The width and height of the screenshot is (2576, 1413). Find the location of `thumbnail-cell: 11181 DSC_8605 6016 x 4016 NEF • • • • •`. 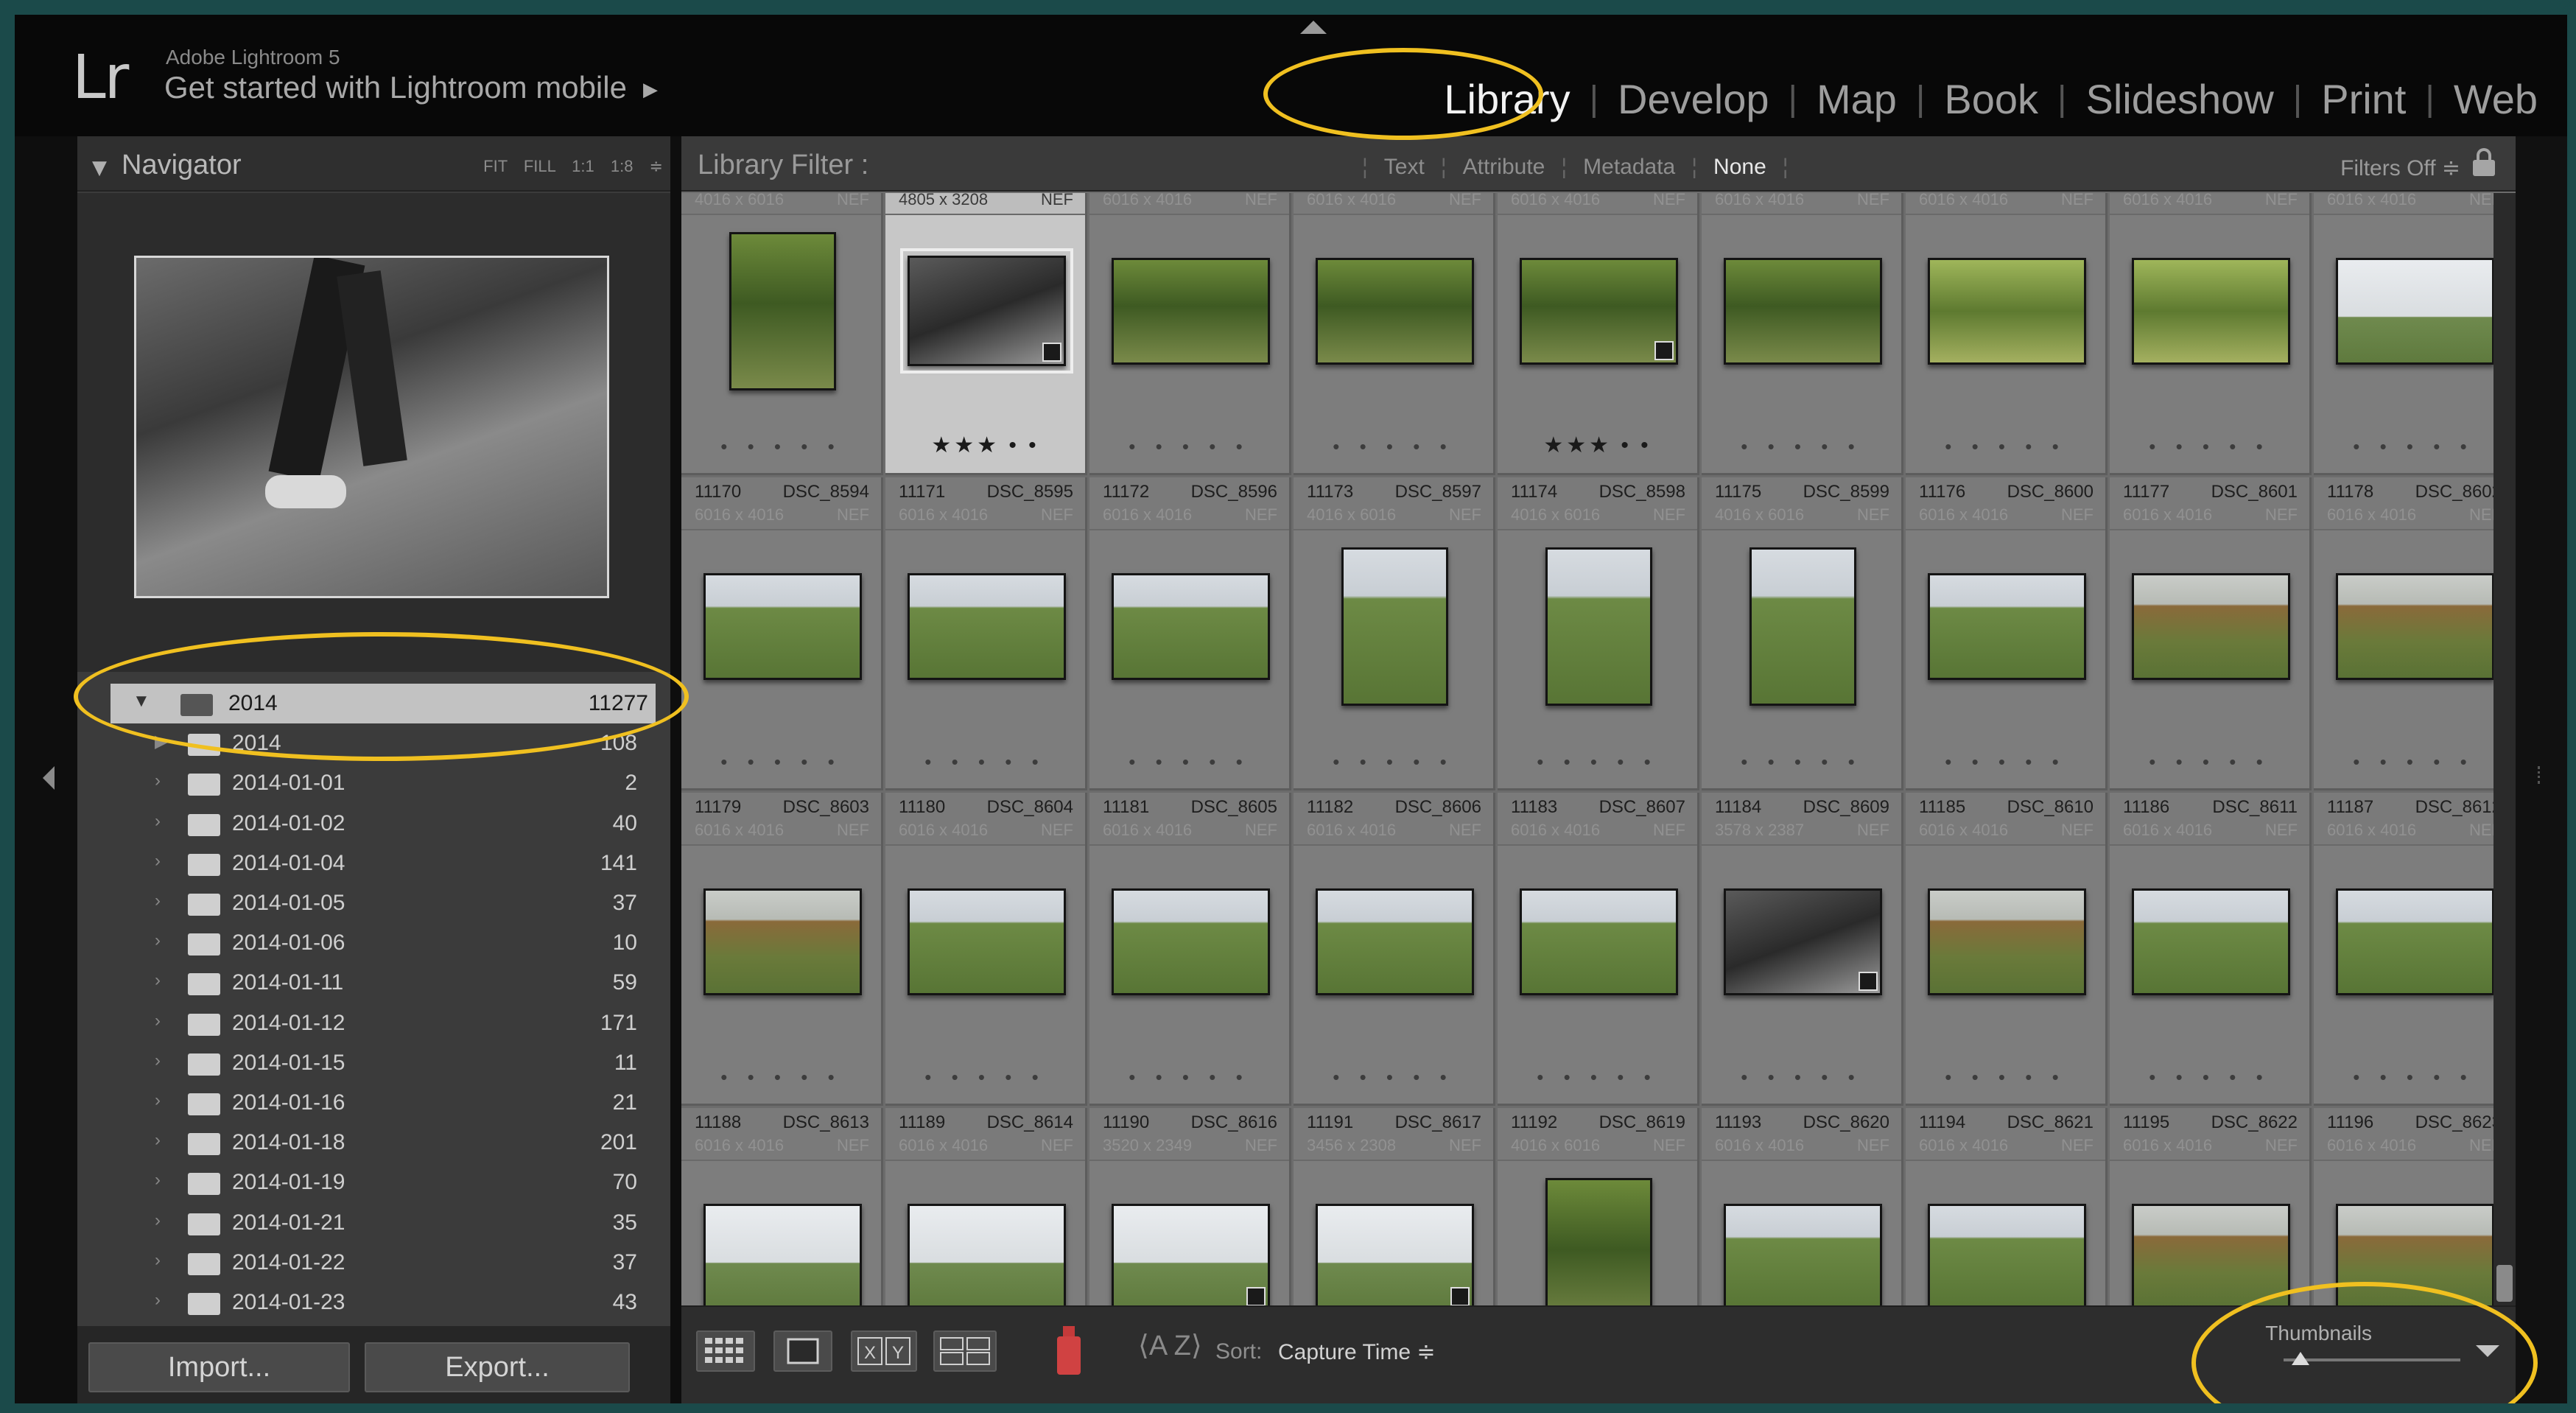

thumbnail-cell: 11181 DSC_8605 6016 x 4016 NEF • • • • • is located at coordinates (1190, 949).